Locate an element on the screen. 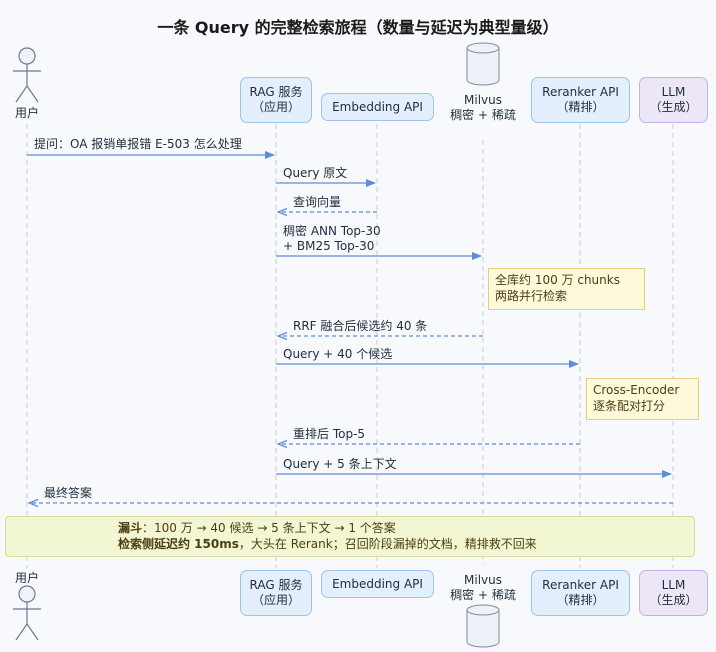  message-m4-line1: 稠密 ANN Top-30 is located at coordinates (332, 231).